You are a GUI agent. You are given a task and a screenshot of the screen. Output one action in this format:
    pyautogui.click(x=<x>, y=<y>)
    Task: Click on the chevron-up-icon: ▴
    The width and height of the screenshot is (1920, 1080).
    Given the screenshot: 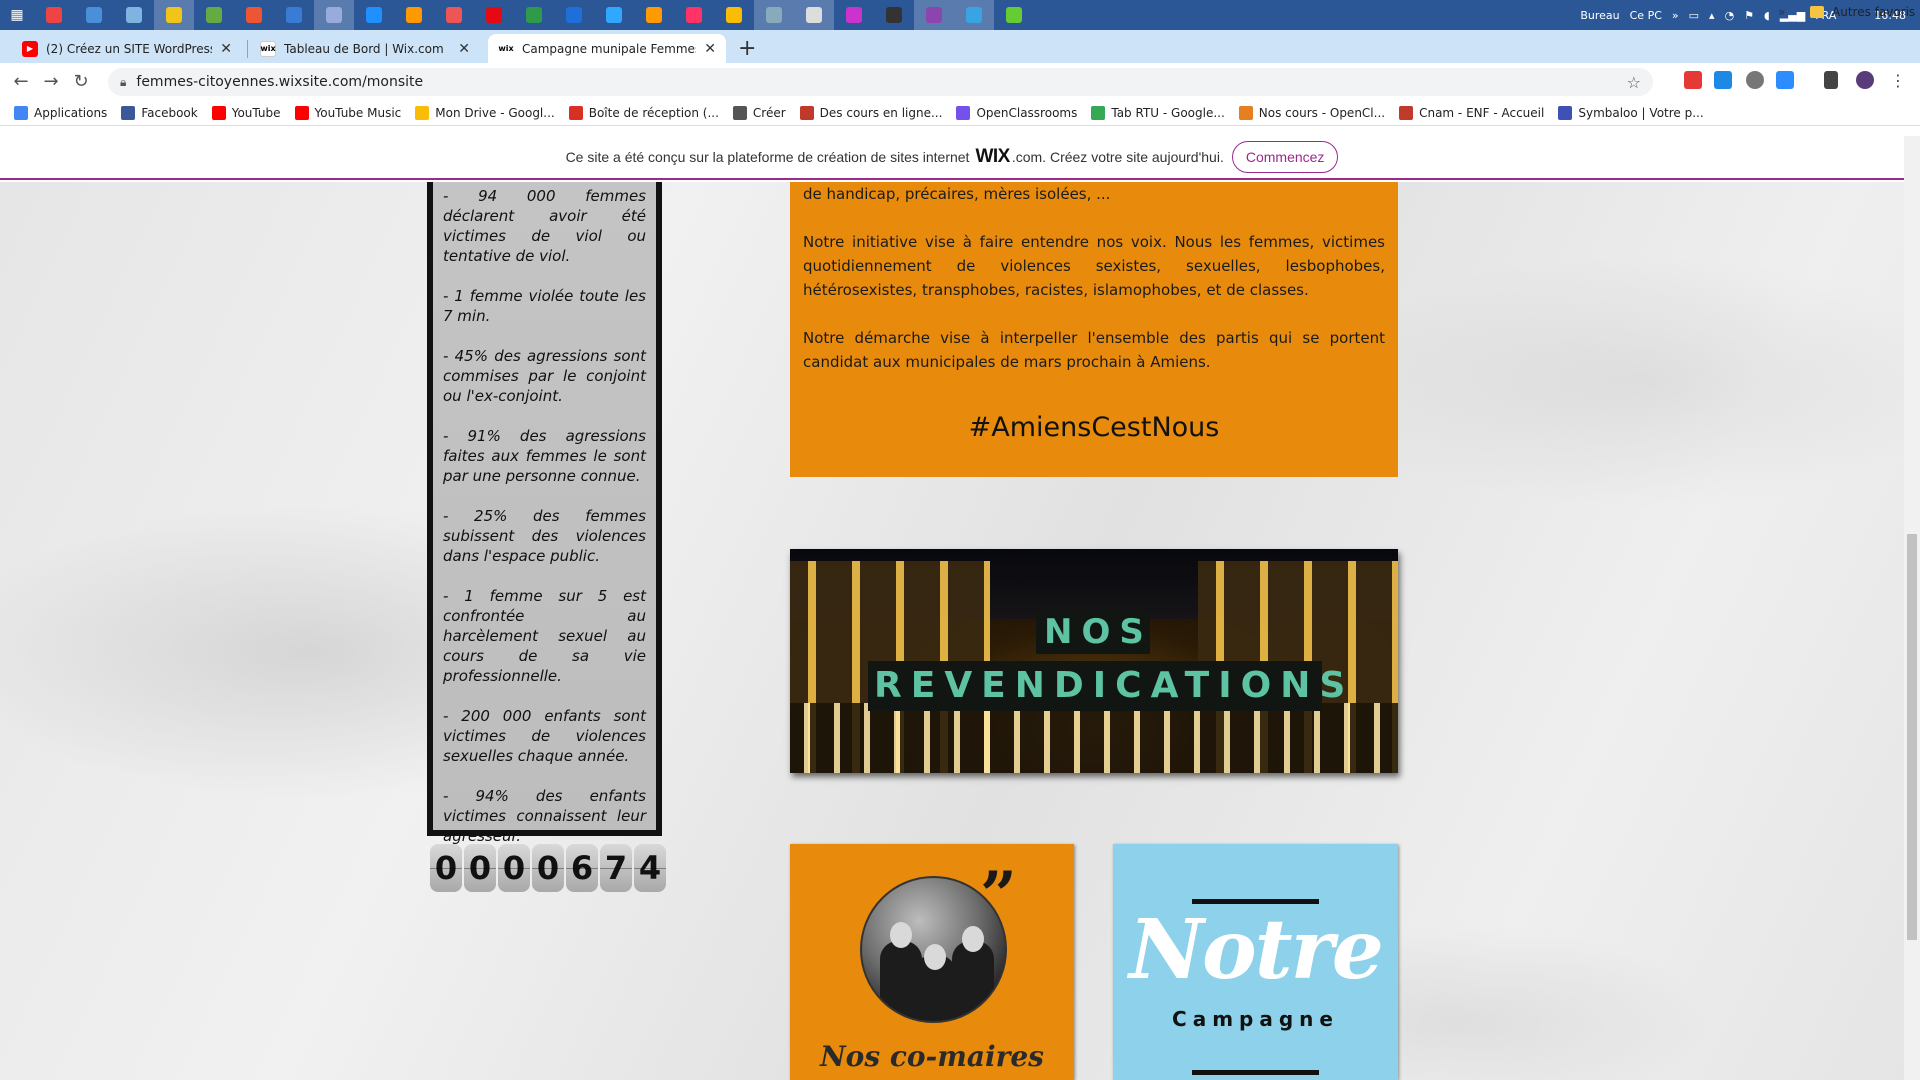 What is the action you would take?
    pyautogui.click(x=1712, y=15)
    